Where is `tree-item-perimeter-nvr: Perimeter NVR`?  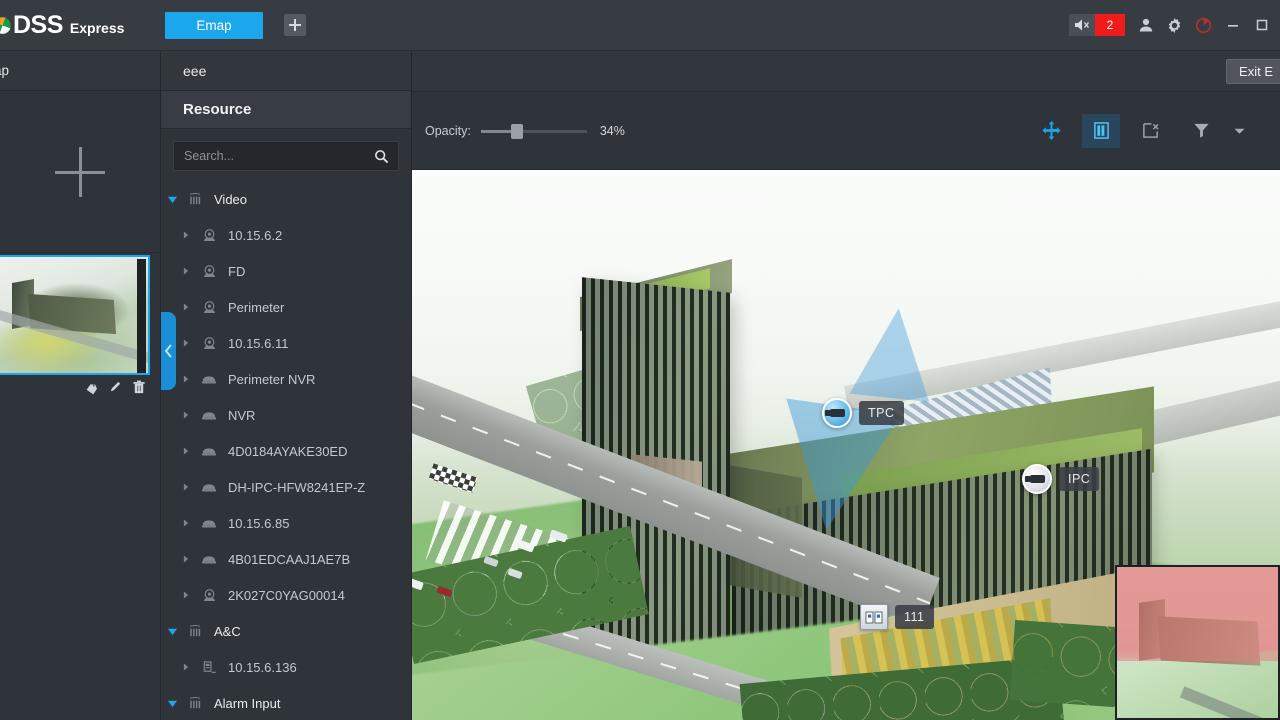 tree-item-perimeter-nvr: Perimeter NVR is located at coordinates (286, 379).